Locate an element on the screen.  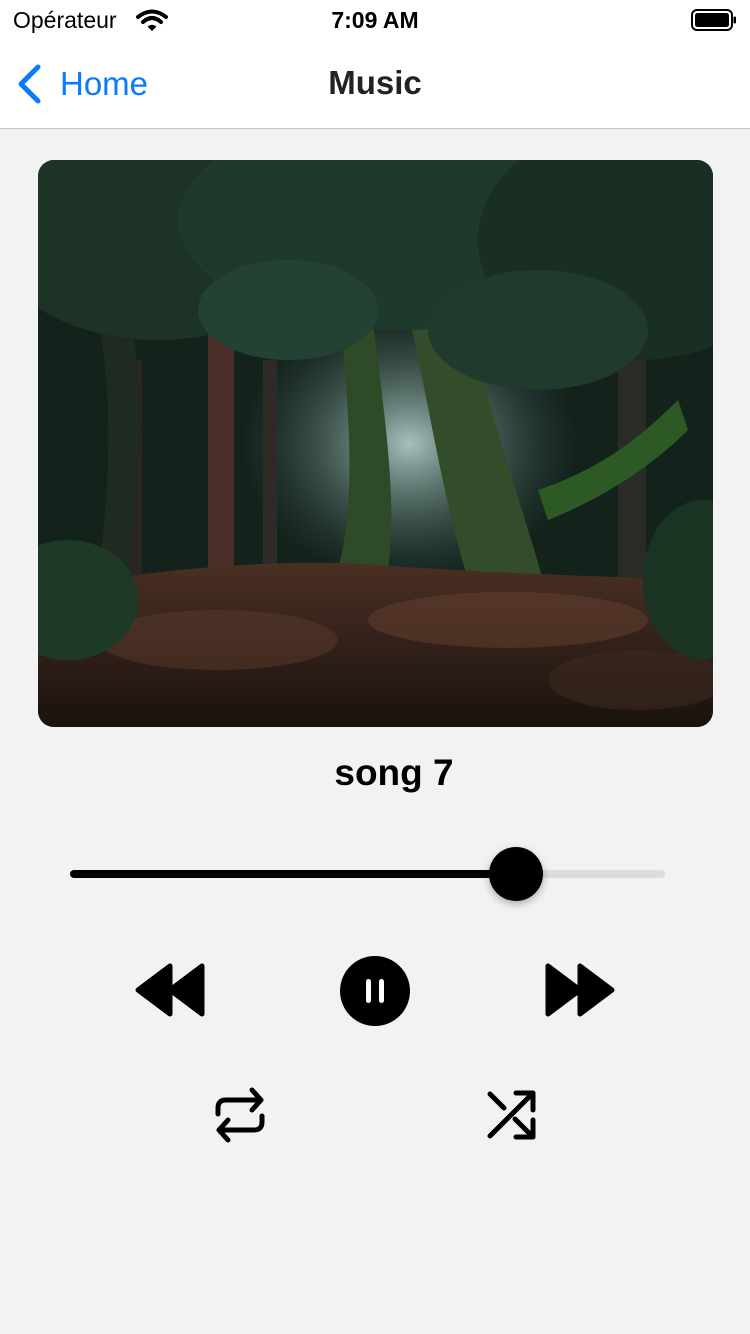
progress-slider is located at coordinates (367, 874).